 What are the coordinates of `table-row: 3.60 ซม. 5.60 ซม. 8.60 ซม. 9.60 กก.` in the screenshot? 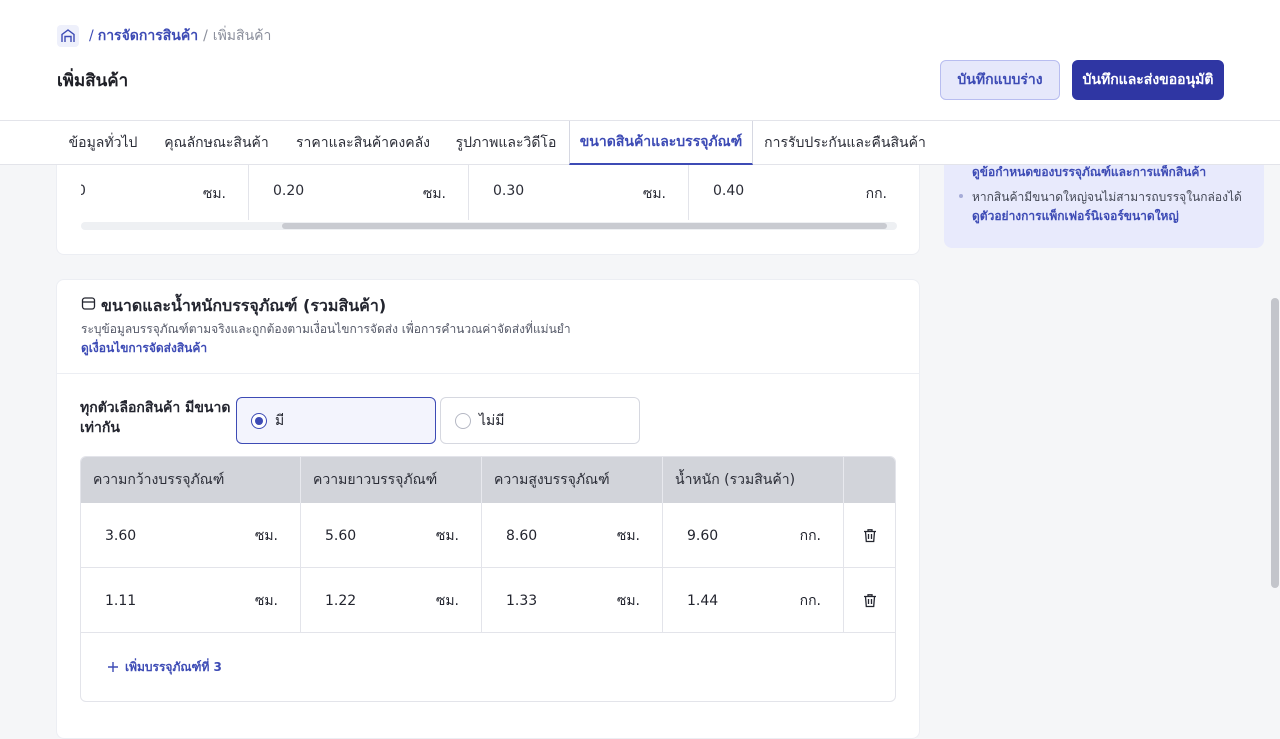 It's located at (488, 535).